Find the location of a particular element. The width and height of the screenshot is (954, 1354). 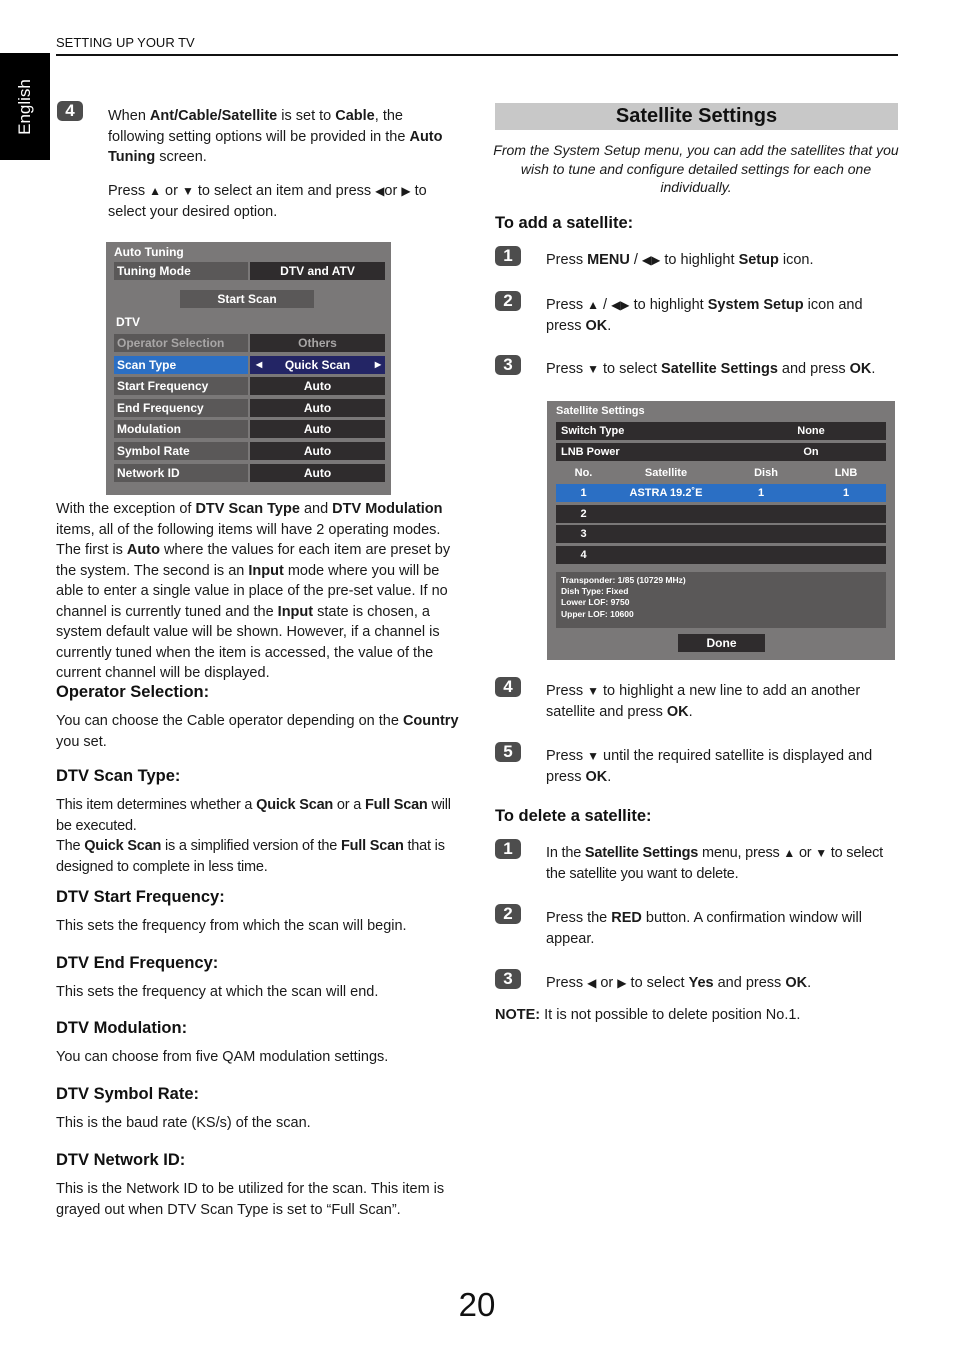

dtv-section-label: DTV is located at coordinates (128, 322).